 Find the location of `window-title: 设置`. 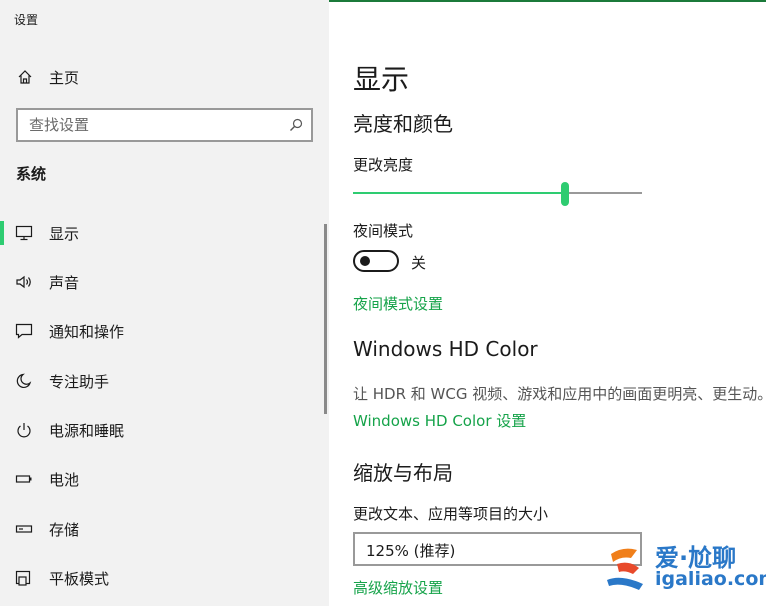

window-title: 设置 is located at coordinates (26, 20).